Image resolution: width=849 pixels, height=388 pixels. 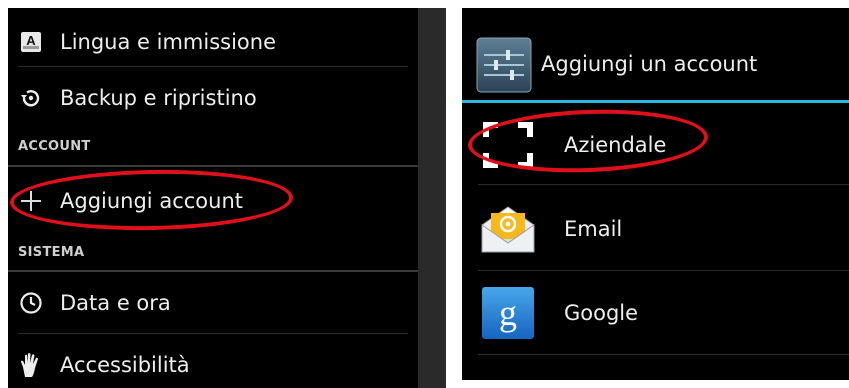 What do you see at coordinates (601, 313) in the screenshot?
I see `account-type-label: Google` at bounding box center [601, 313].